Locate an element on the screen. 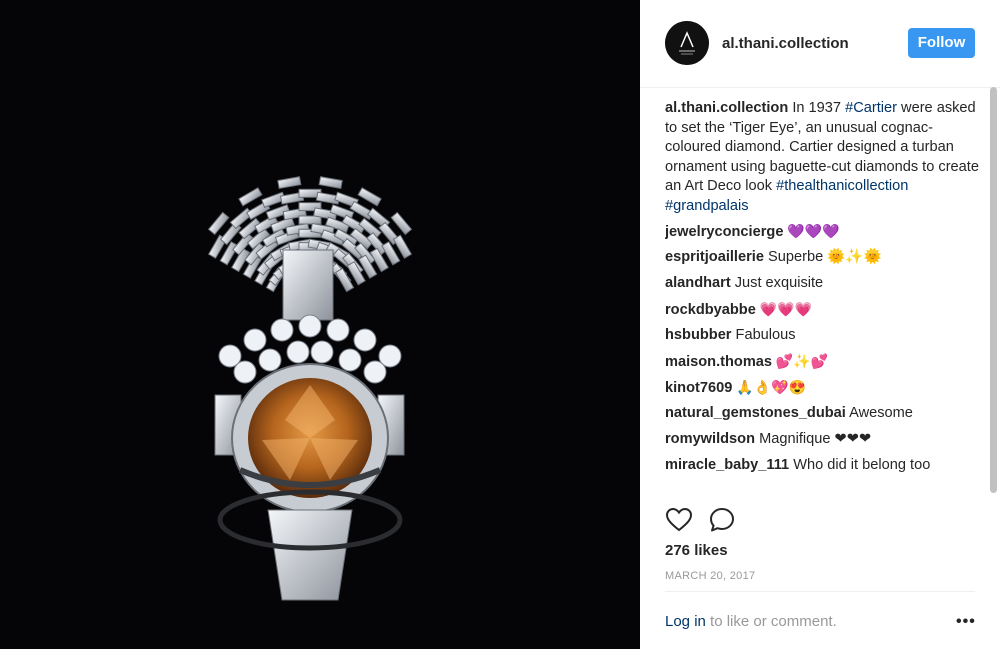 This screenshot has height=649, width=1000. comment-item: romywildson Magnifique ❤❤❤ is located at coordinates (825, 443).